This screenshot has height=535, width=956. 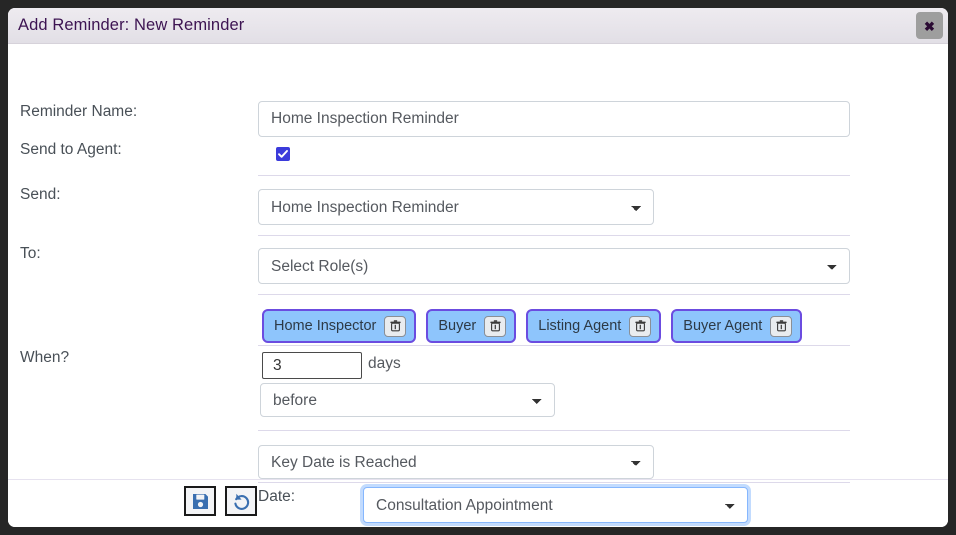 What do you see at coordinates (131, 25) in the screenshot?
I see `dialog-title: Add Reminder: New Reminder` at bounding box center [131, 25].